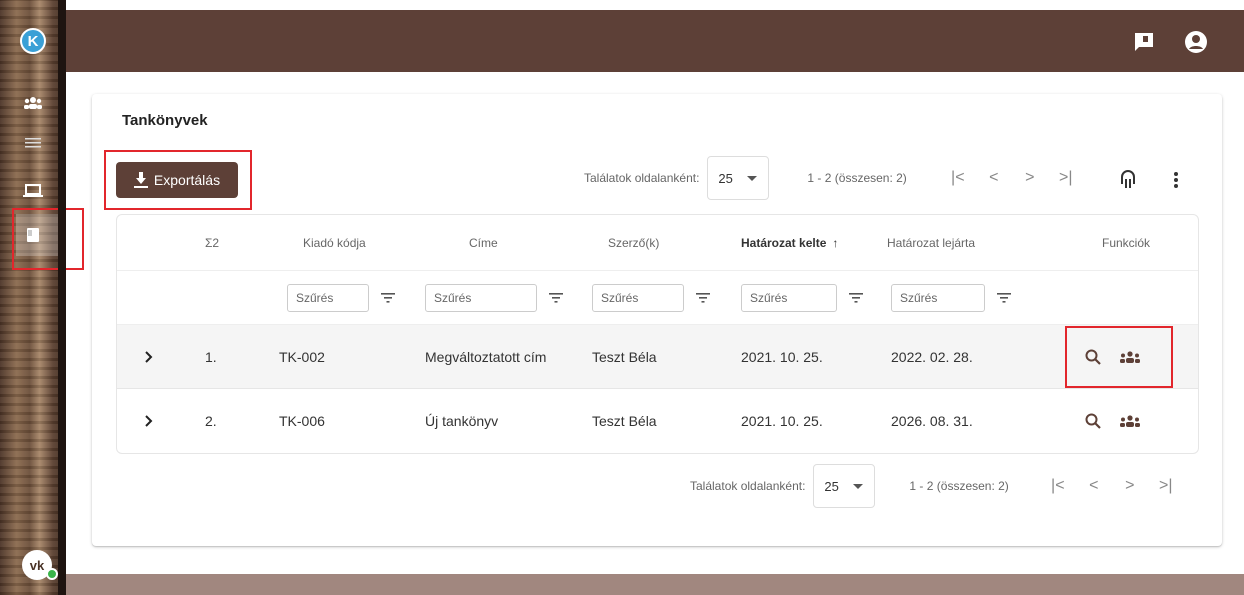 Image resolution: width=1244 pixels, height=595 pixels. Describe the element at coordinates (328, 297) in the screenshot. I see `filter-input-code: Szűrés` at that location.